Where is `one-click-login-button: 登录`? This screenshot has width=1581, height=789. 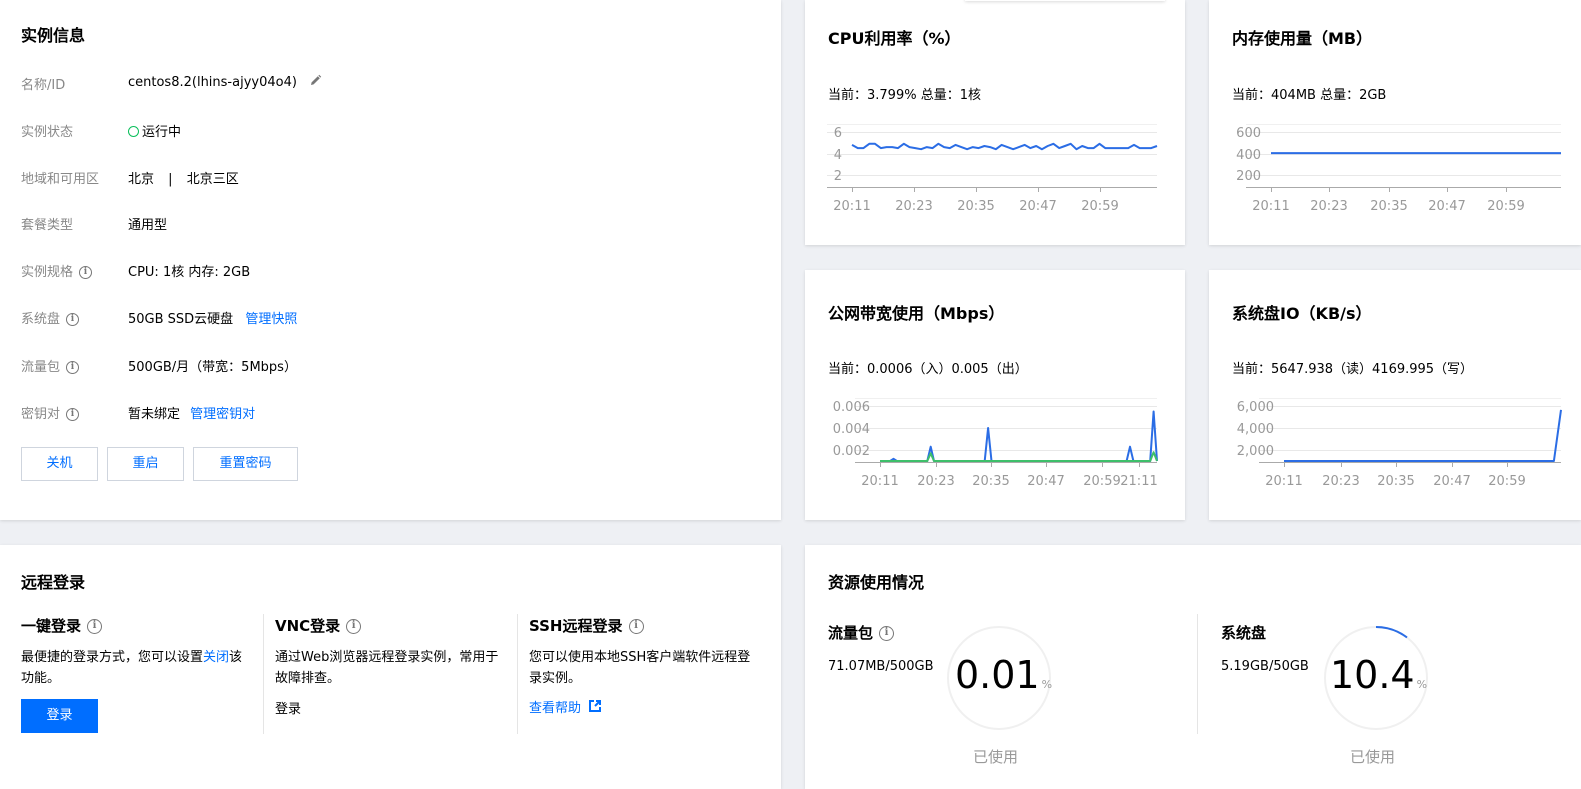 one-click-login-button: 登录 is located at coordinates (59, 716).